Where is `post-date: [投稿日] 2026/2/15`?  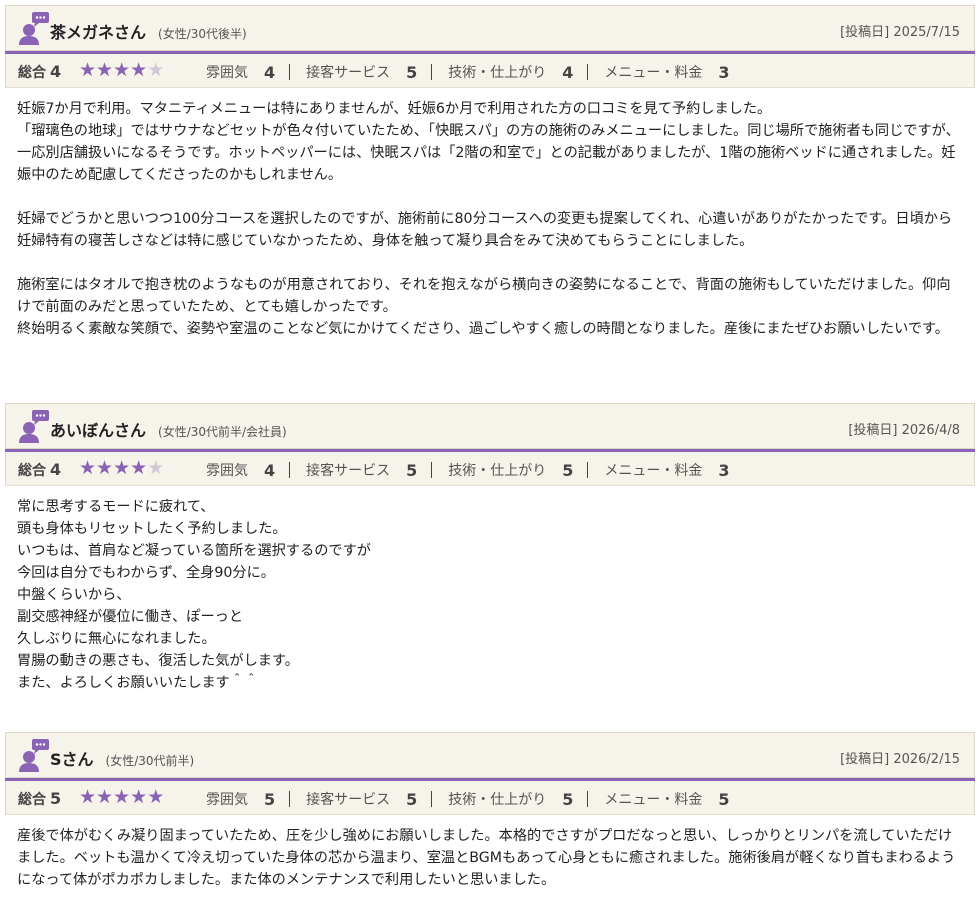 post-date: [投稿日] 2026/2/15 is located at coordinates (900, 759).